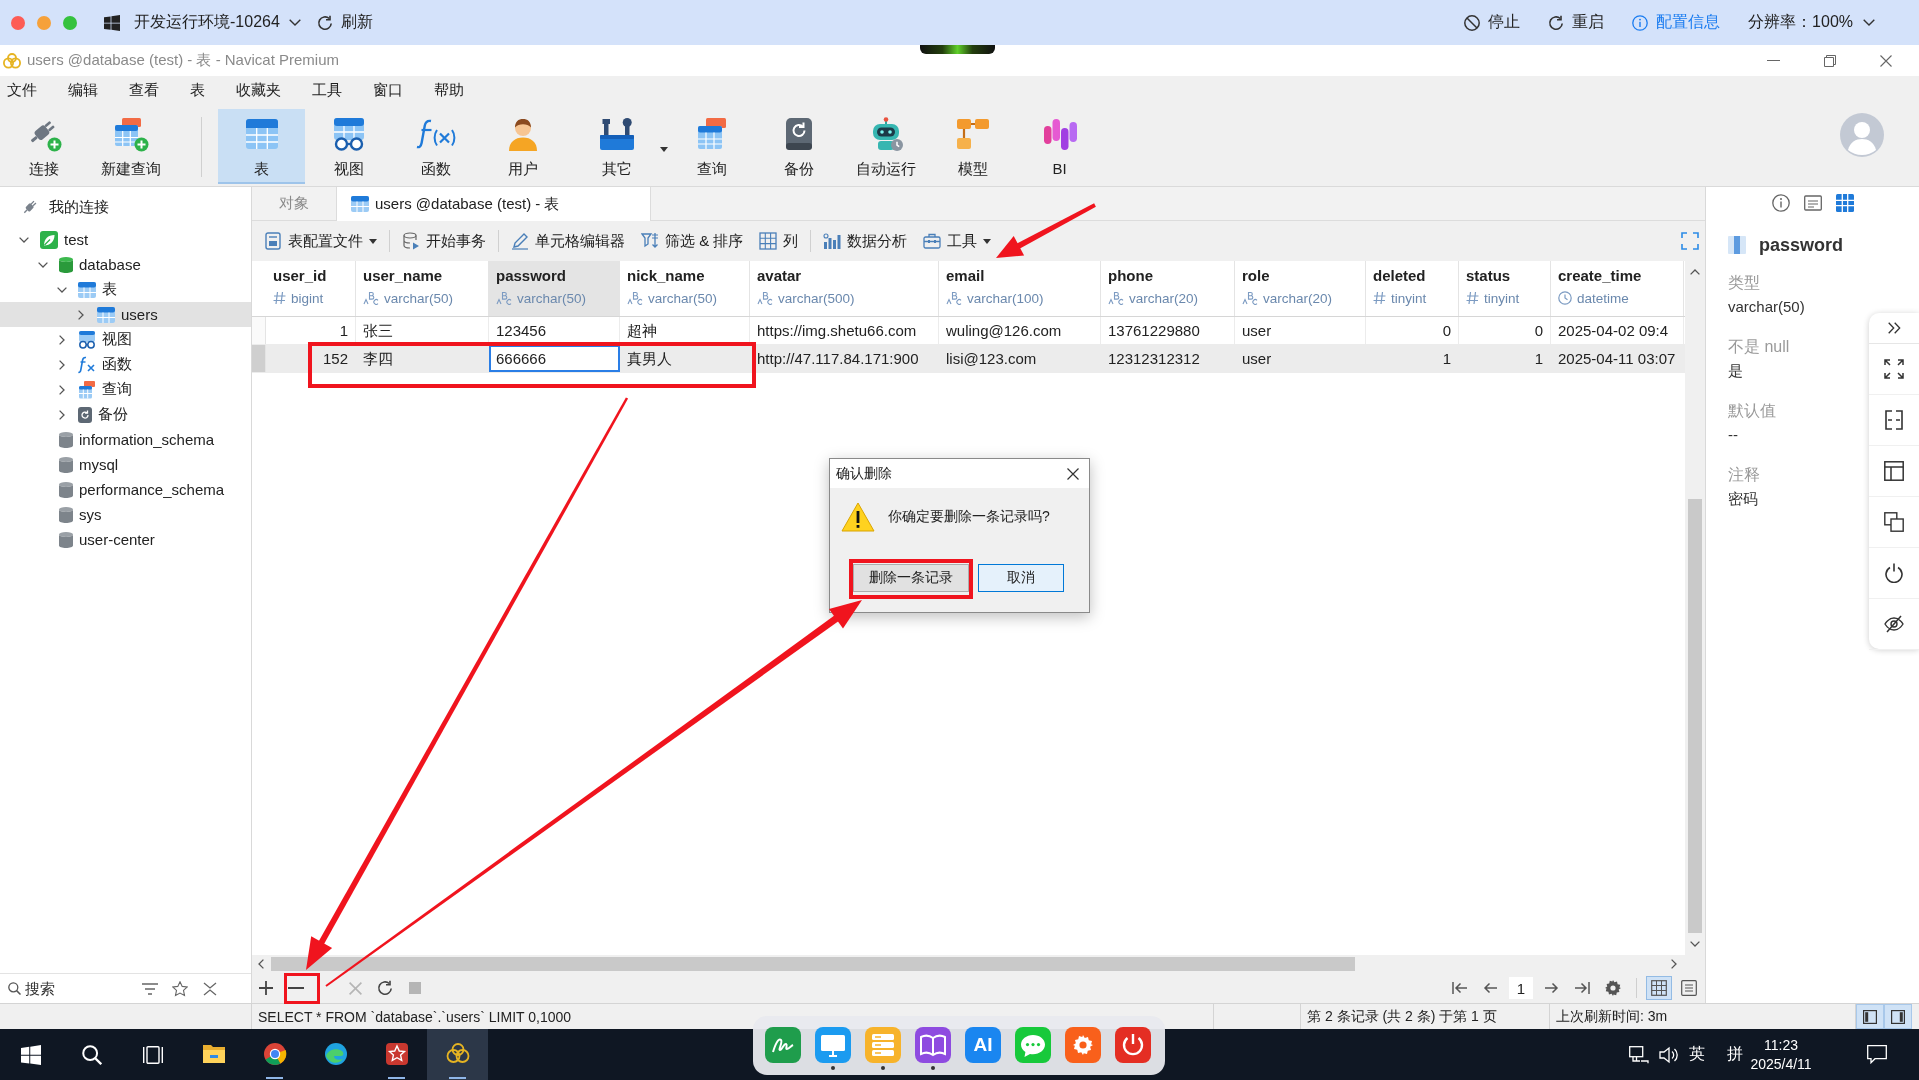 The height and width of the screenshot is (1080, 1919). What do you see at coordinates (1460, 988) in the screenshot?
I see `first-page-icon` at bounding box center [1460, 988].